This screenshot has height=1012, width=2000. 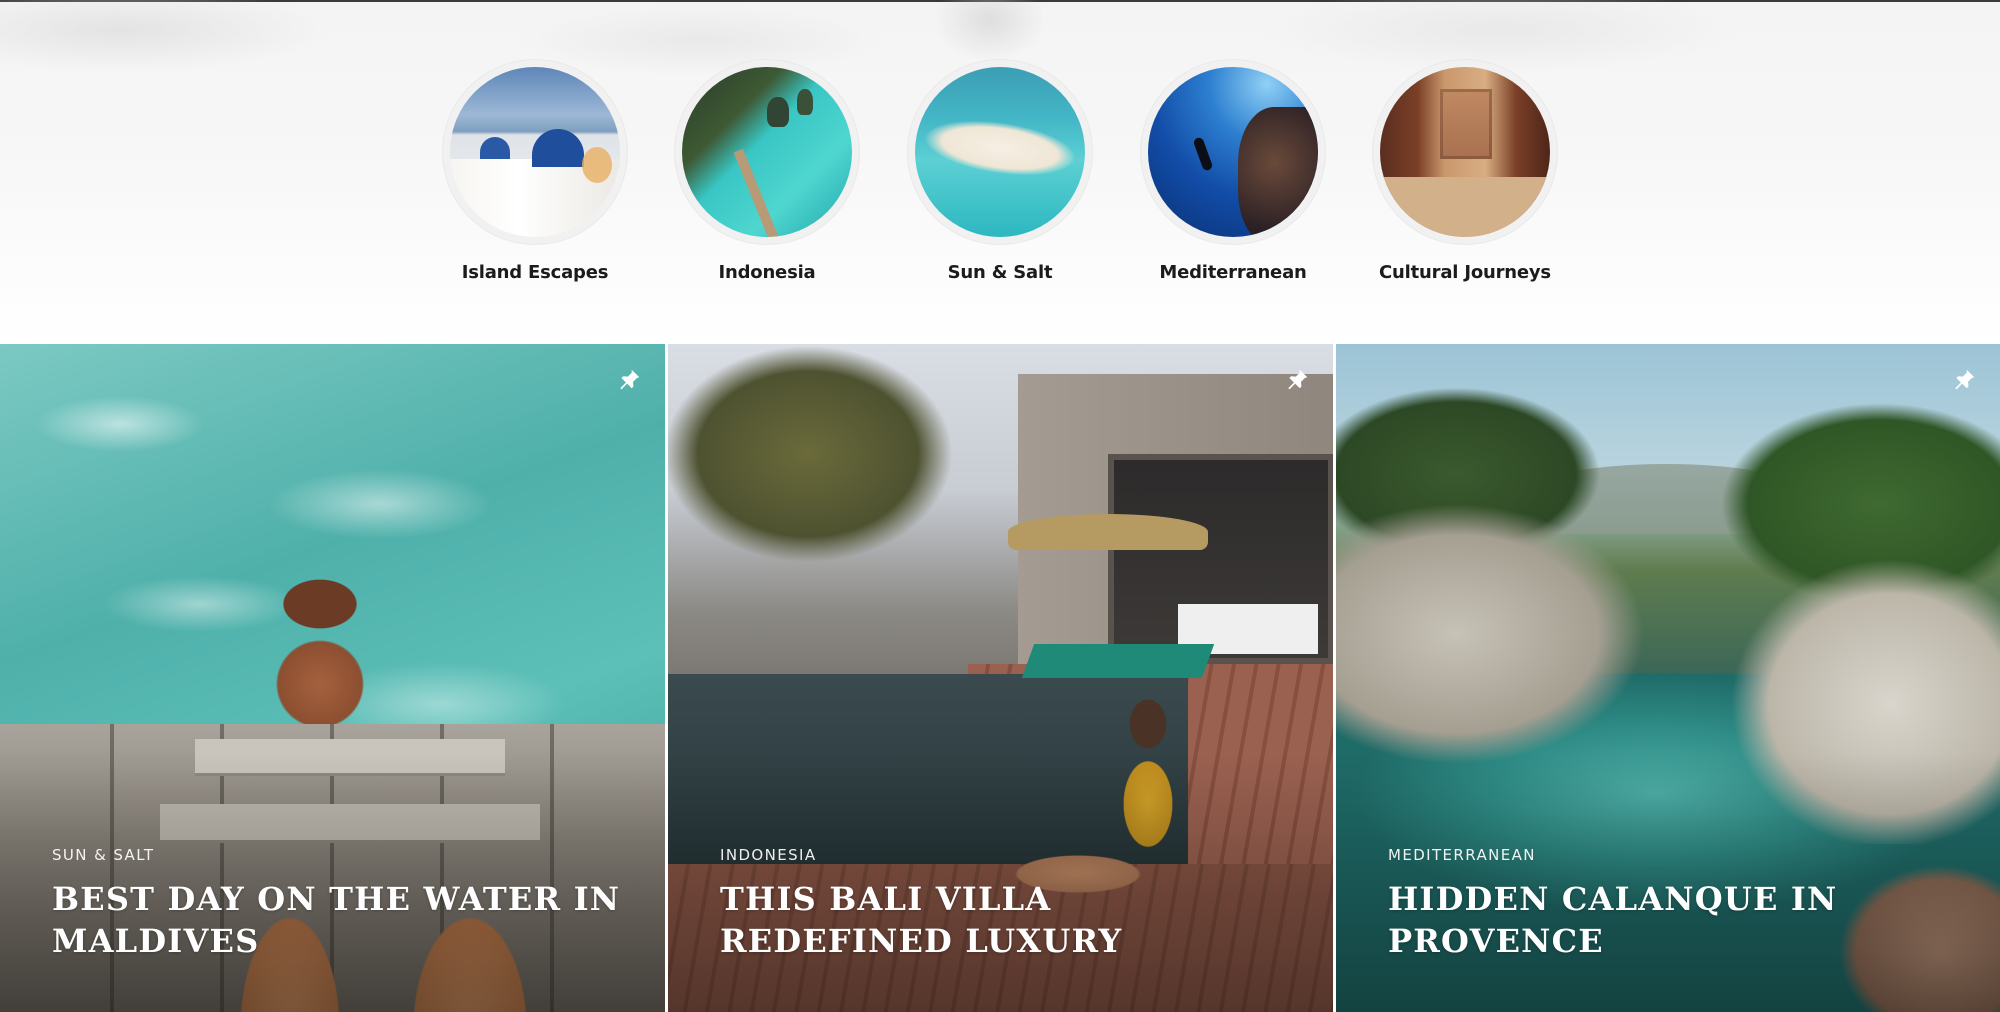 What do you see at coordinates (1006, 920) in the screenshot?
I see `card-title: This Bali villa redefined luxury` at bounding box center [1006, 920].